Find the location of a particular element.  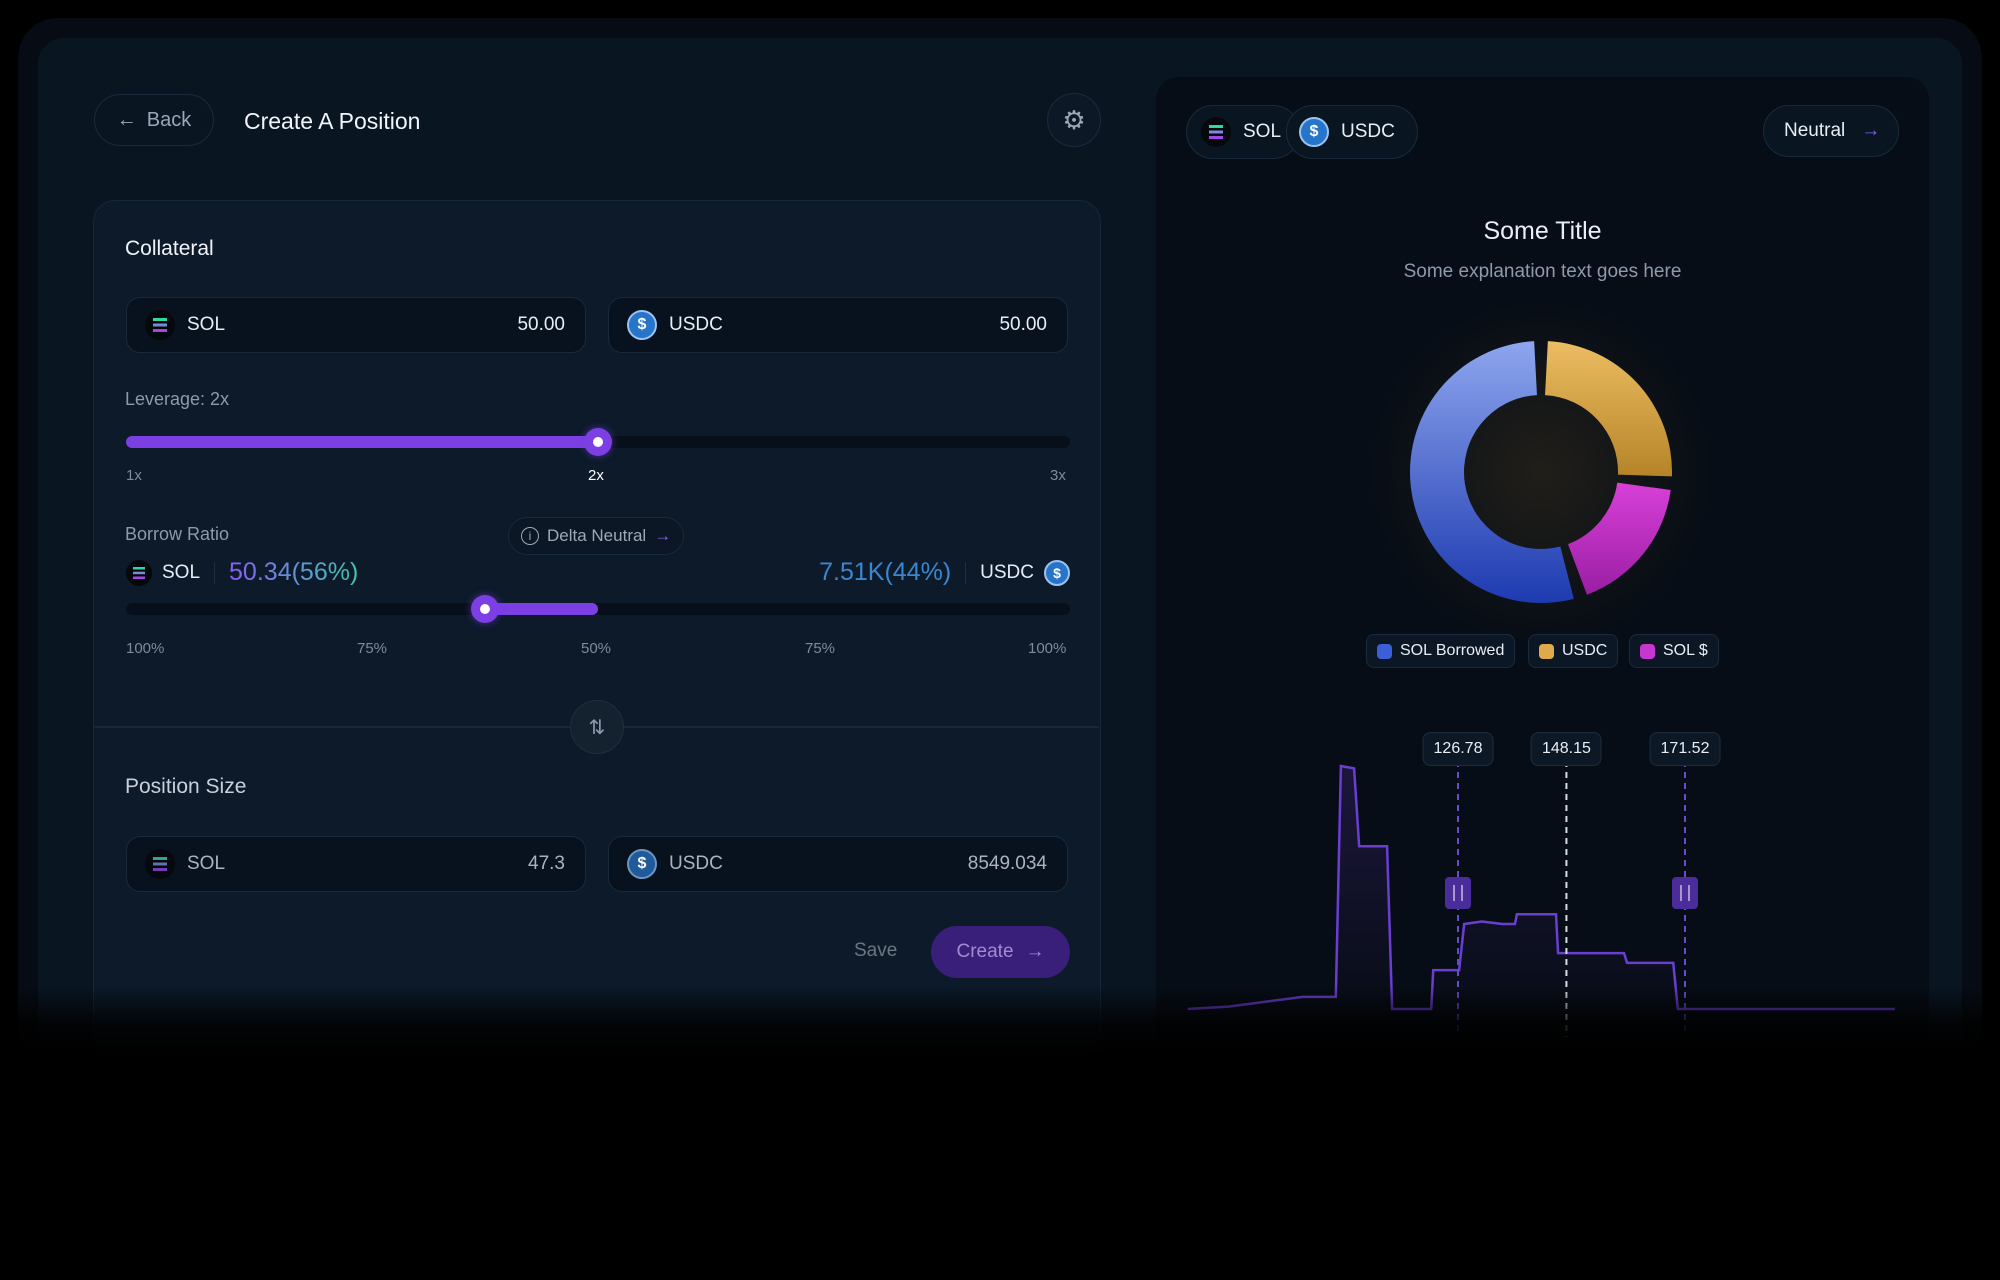

price-marker-label: 171.52 is located at coordinates (1685, 749).